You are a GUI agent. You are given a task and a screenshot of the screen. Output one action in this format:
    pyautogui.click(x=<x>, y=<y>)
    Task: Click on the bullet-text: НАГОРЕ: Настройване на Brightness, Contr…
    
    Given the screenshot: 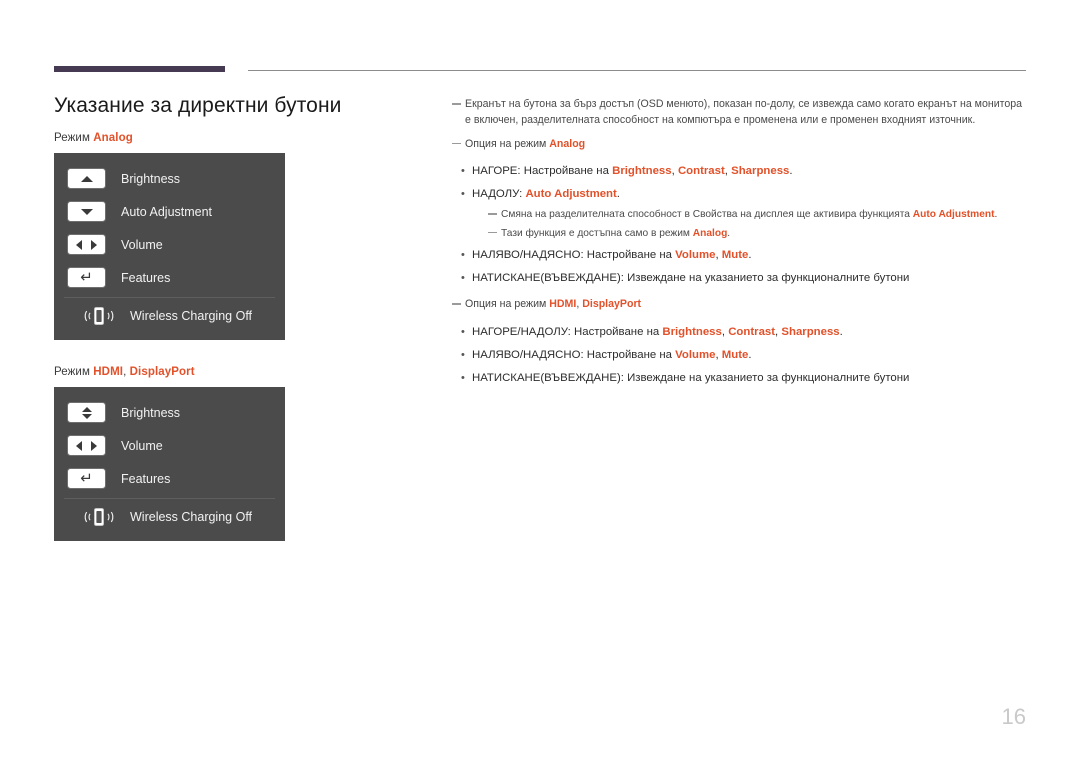 What is the action you would take?
    pyautogui.click(x=632, y=171)
    